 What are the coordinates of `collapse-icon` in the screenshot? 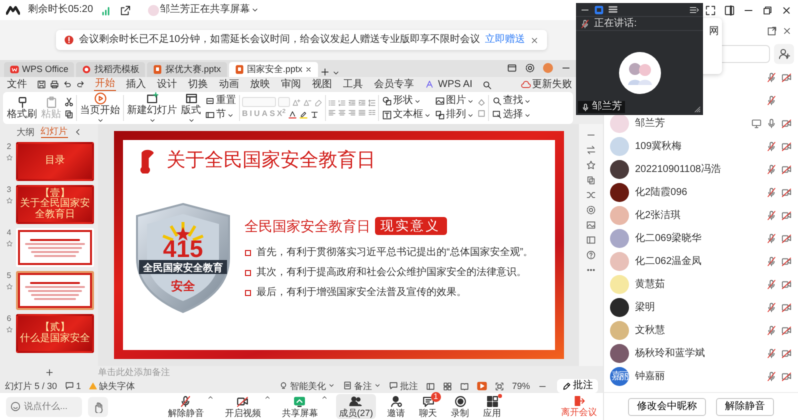 It's located at (78, 132).